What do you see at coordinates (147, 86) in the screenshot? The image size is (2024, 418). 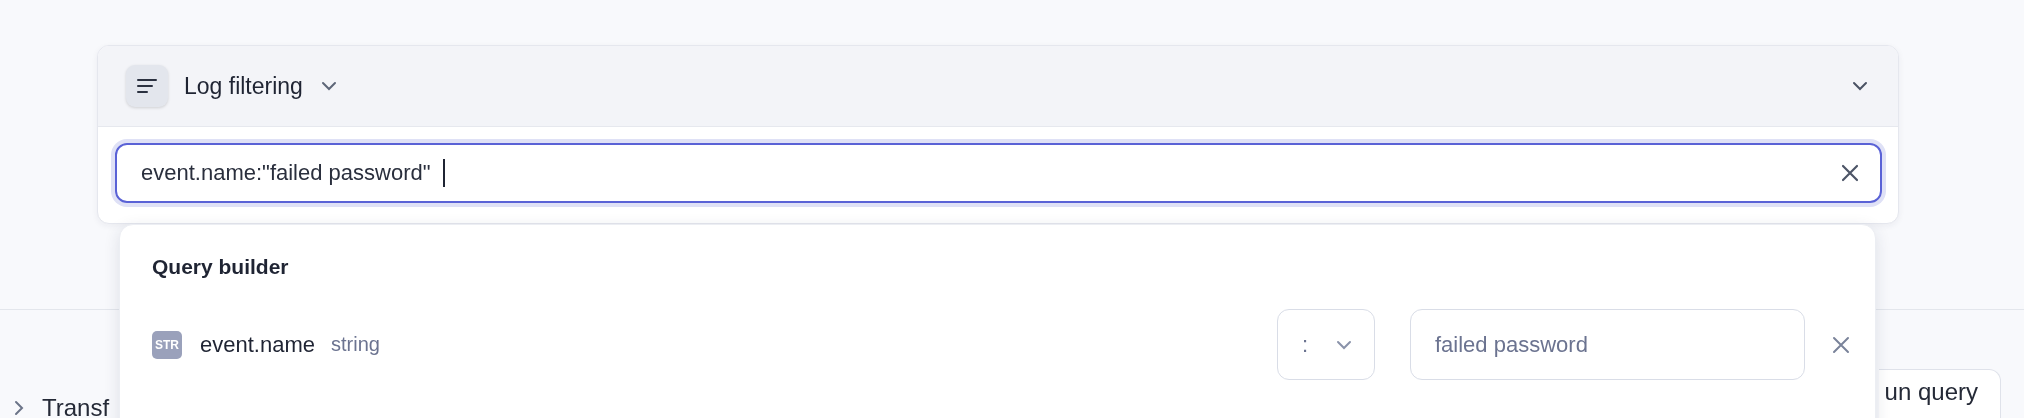 I see `list-icon` at bounding box center [147, 86].